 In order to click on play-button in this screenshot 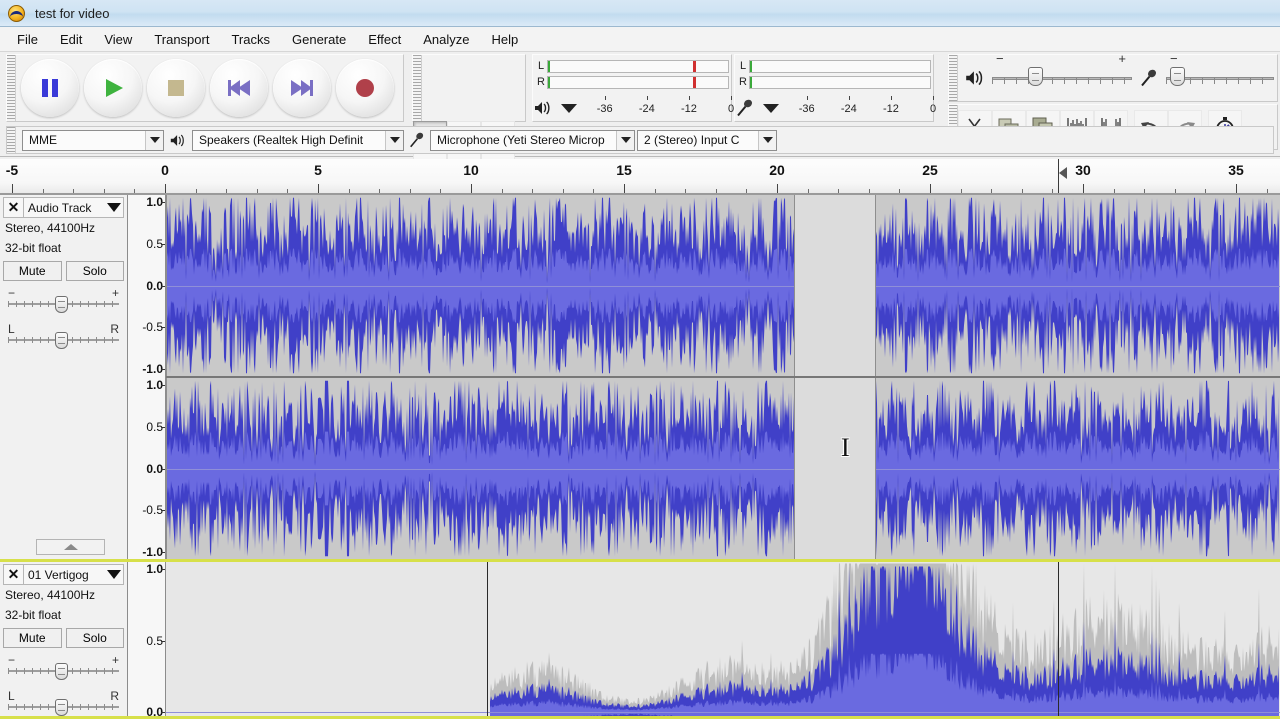, I will do `click(113, 88)`.